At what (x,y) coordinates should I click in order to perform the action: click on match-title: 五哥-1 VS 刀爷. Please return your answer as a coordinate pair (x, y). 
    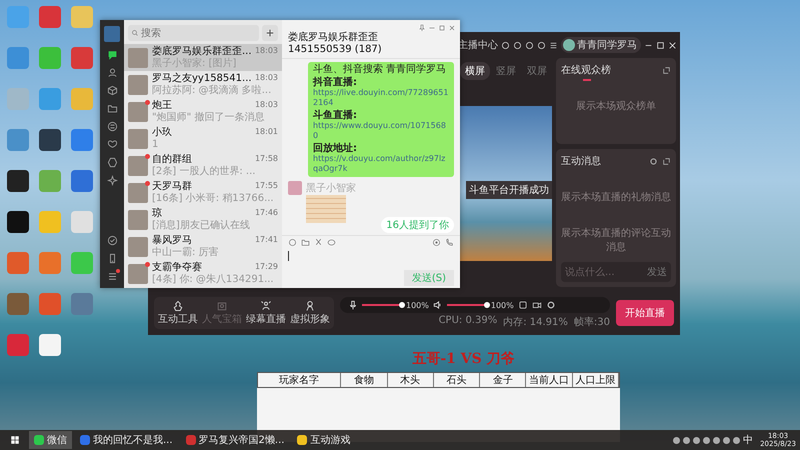
    Looking at the image, I should click on (463, 359).